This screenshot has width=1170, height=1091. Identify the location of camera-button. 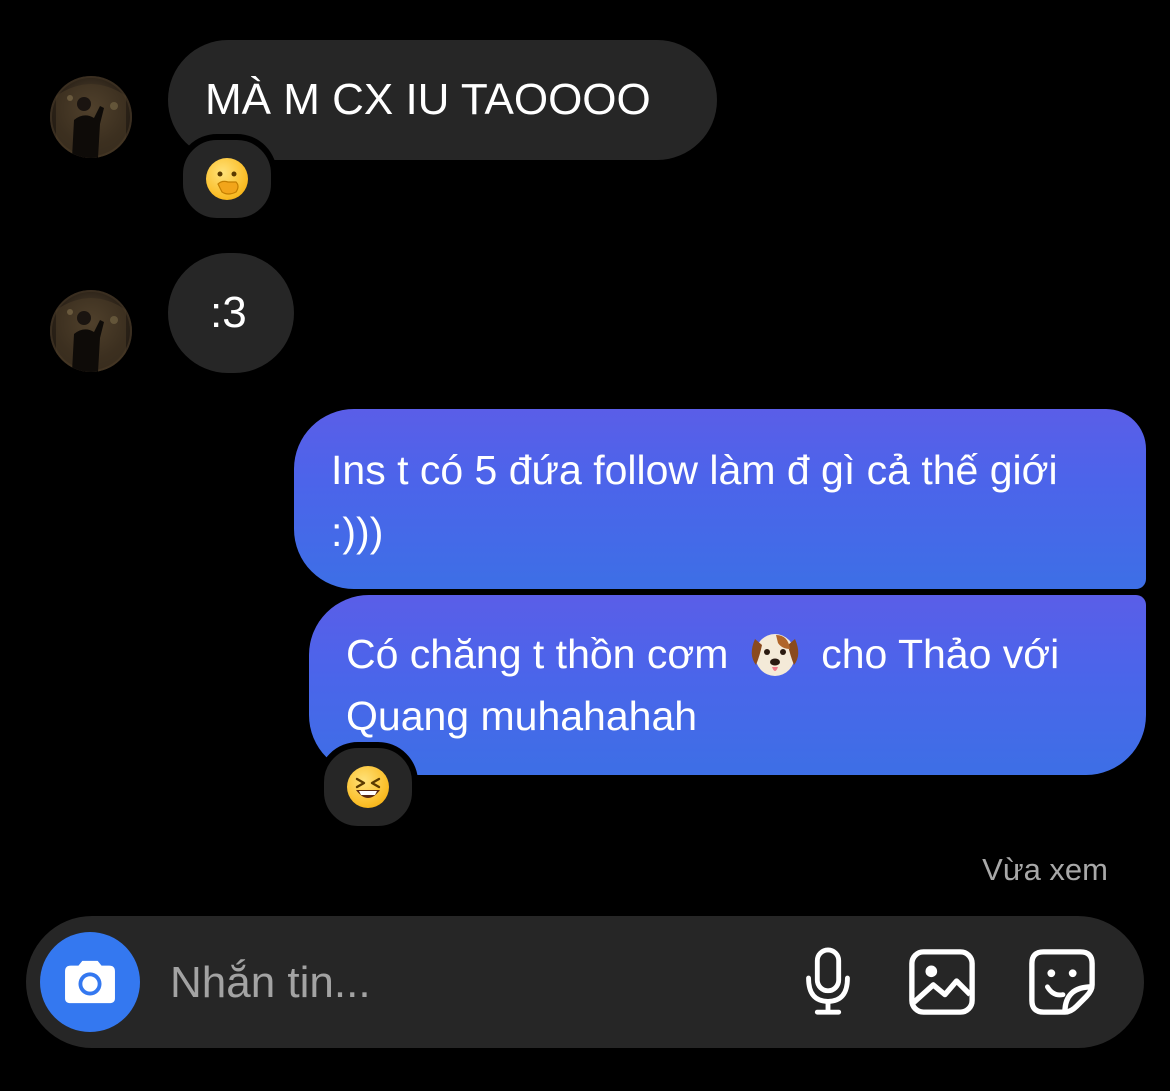
(90, 982).